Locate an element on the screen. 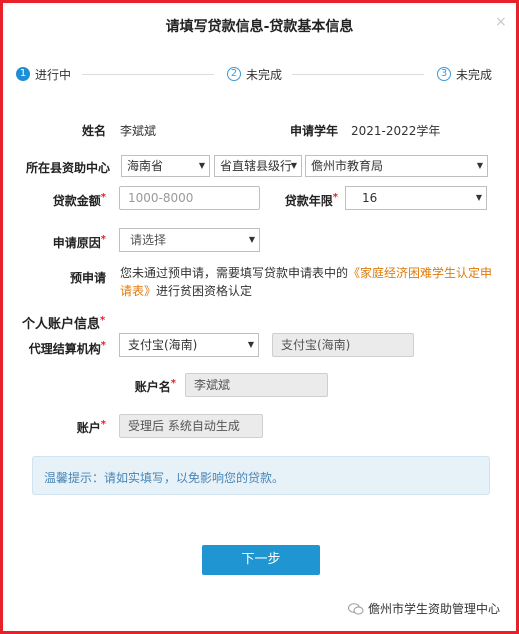 The image size is (519, 634). watermark-text: 儋州市学生资助管理中心 is located at coordinates (434, 609).